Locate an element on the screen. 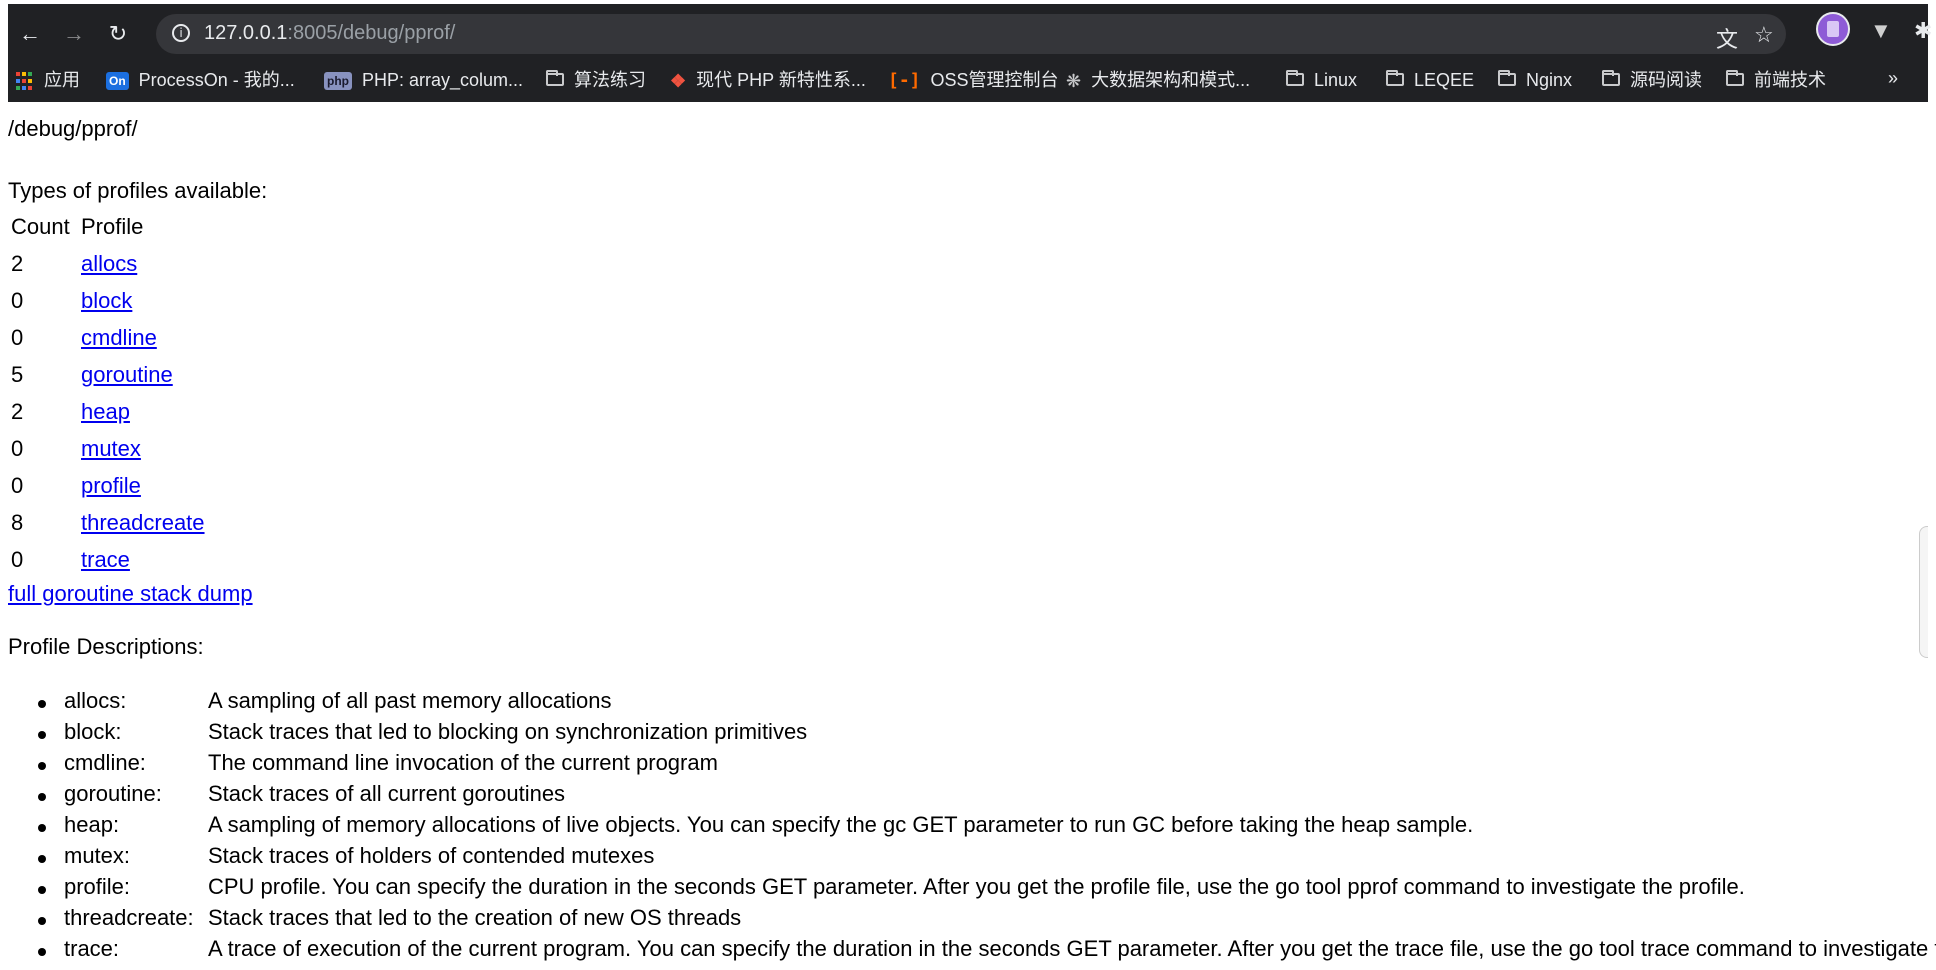 The image size is (1936, 970). profile-link-block: block is located at coordinates (106, 301).